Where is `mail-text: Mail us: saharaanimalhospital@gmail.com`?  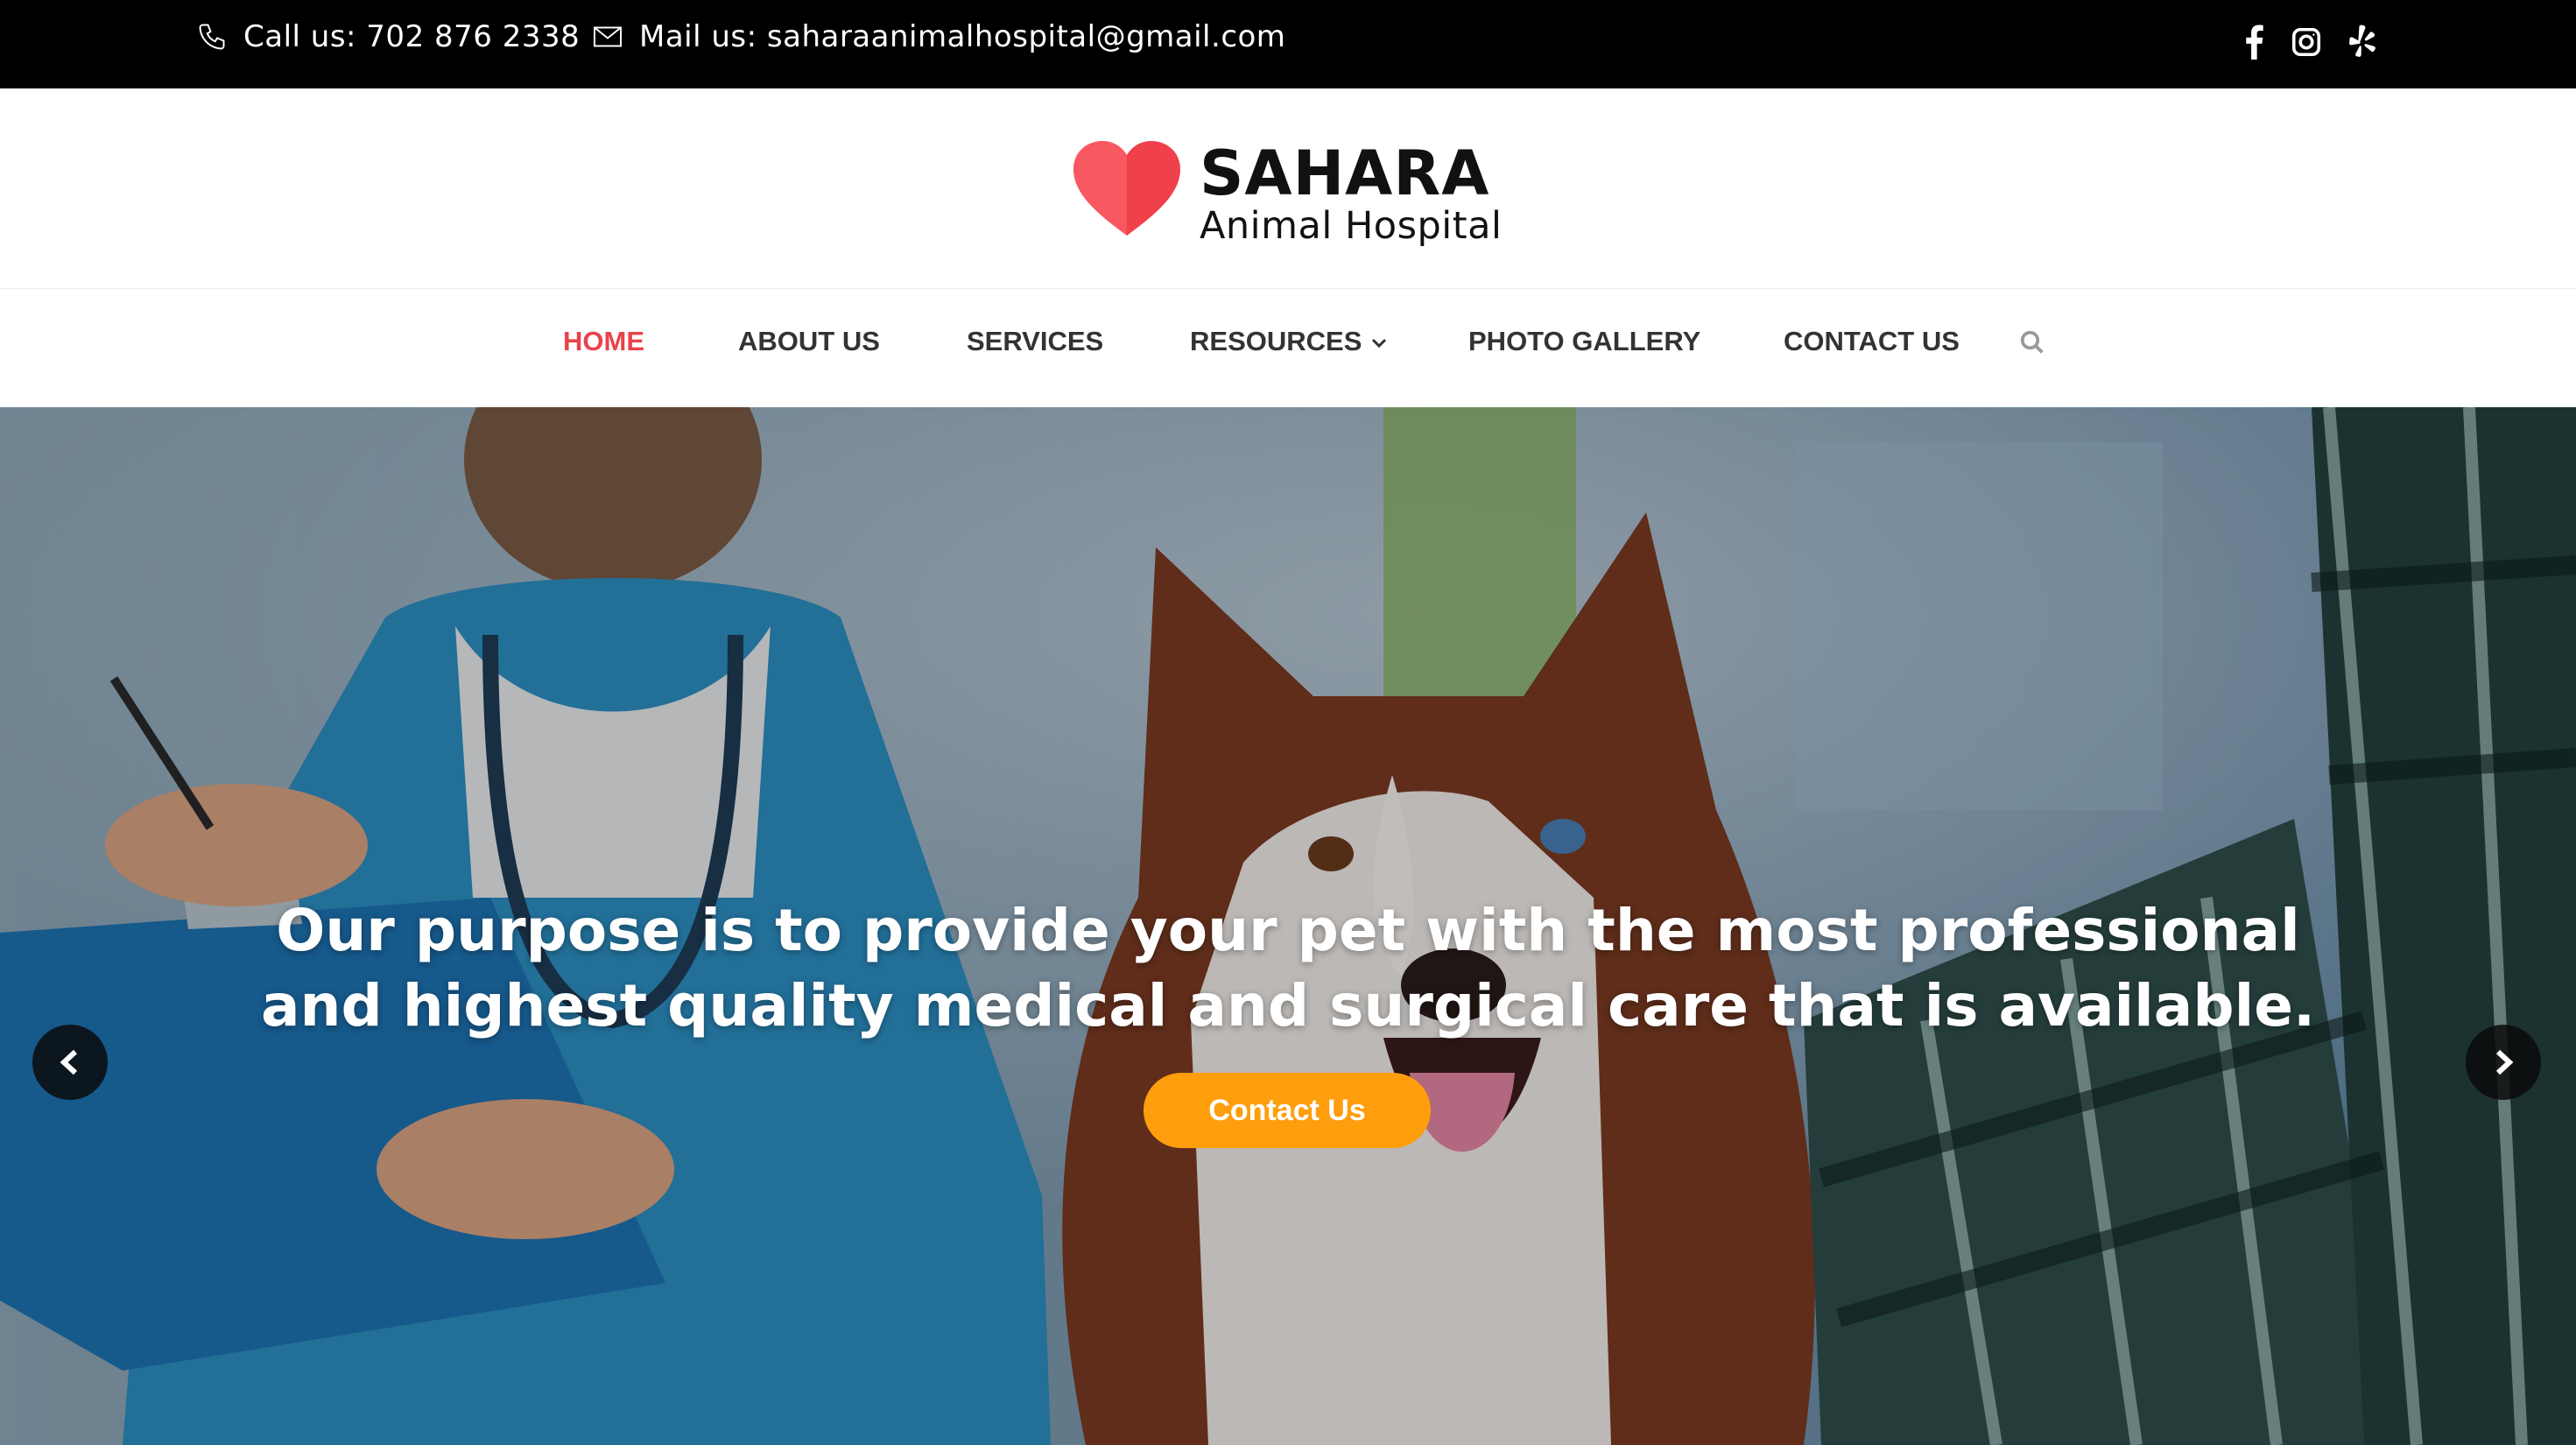 mail-text: Mail us: saharaanimalhospital@gmail.com is located at coordinates (962, 36).